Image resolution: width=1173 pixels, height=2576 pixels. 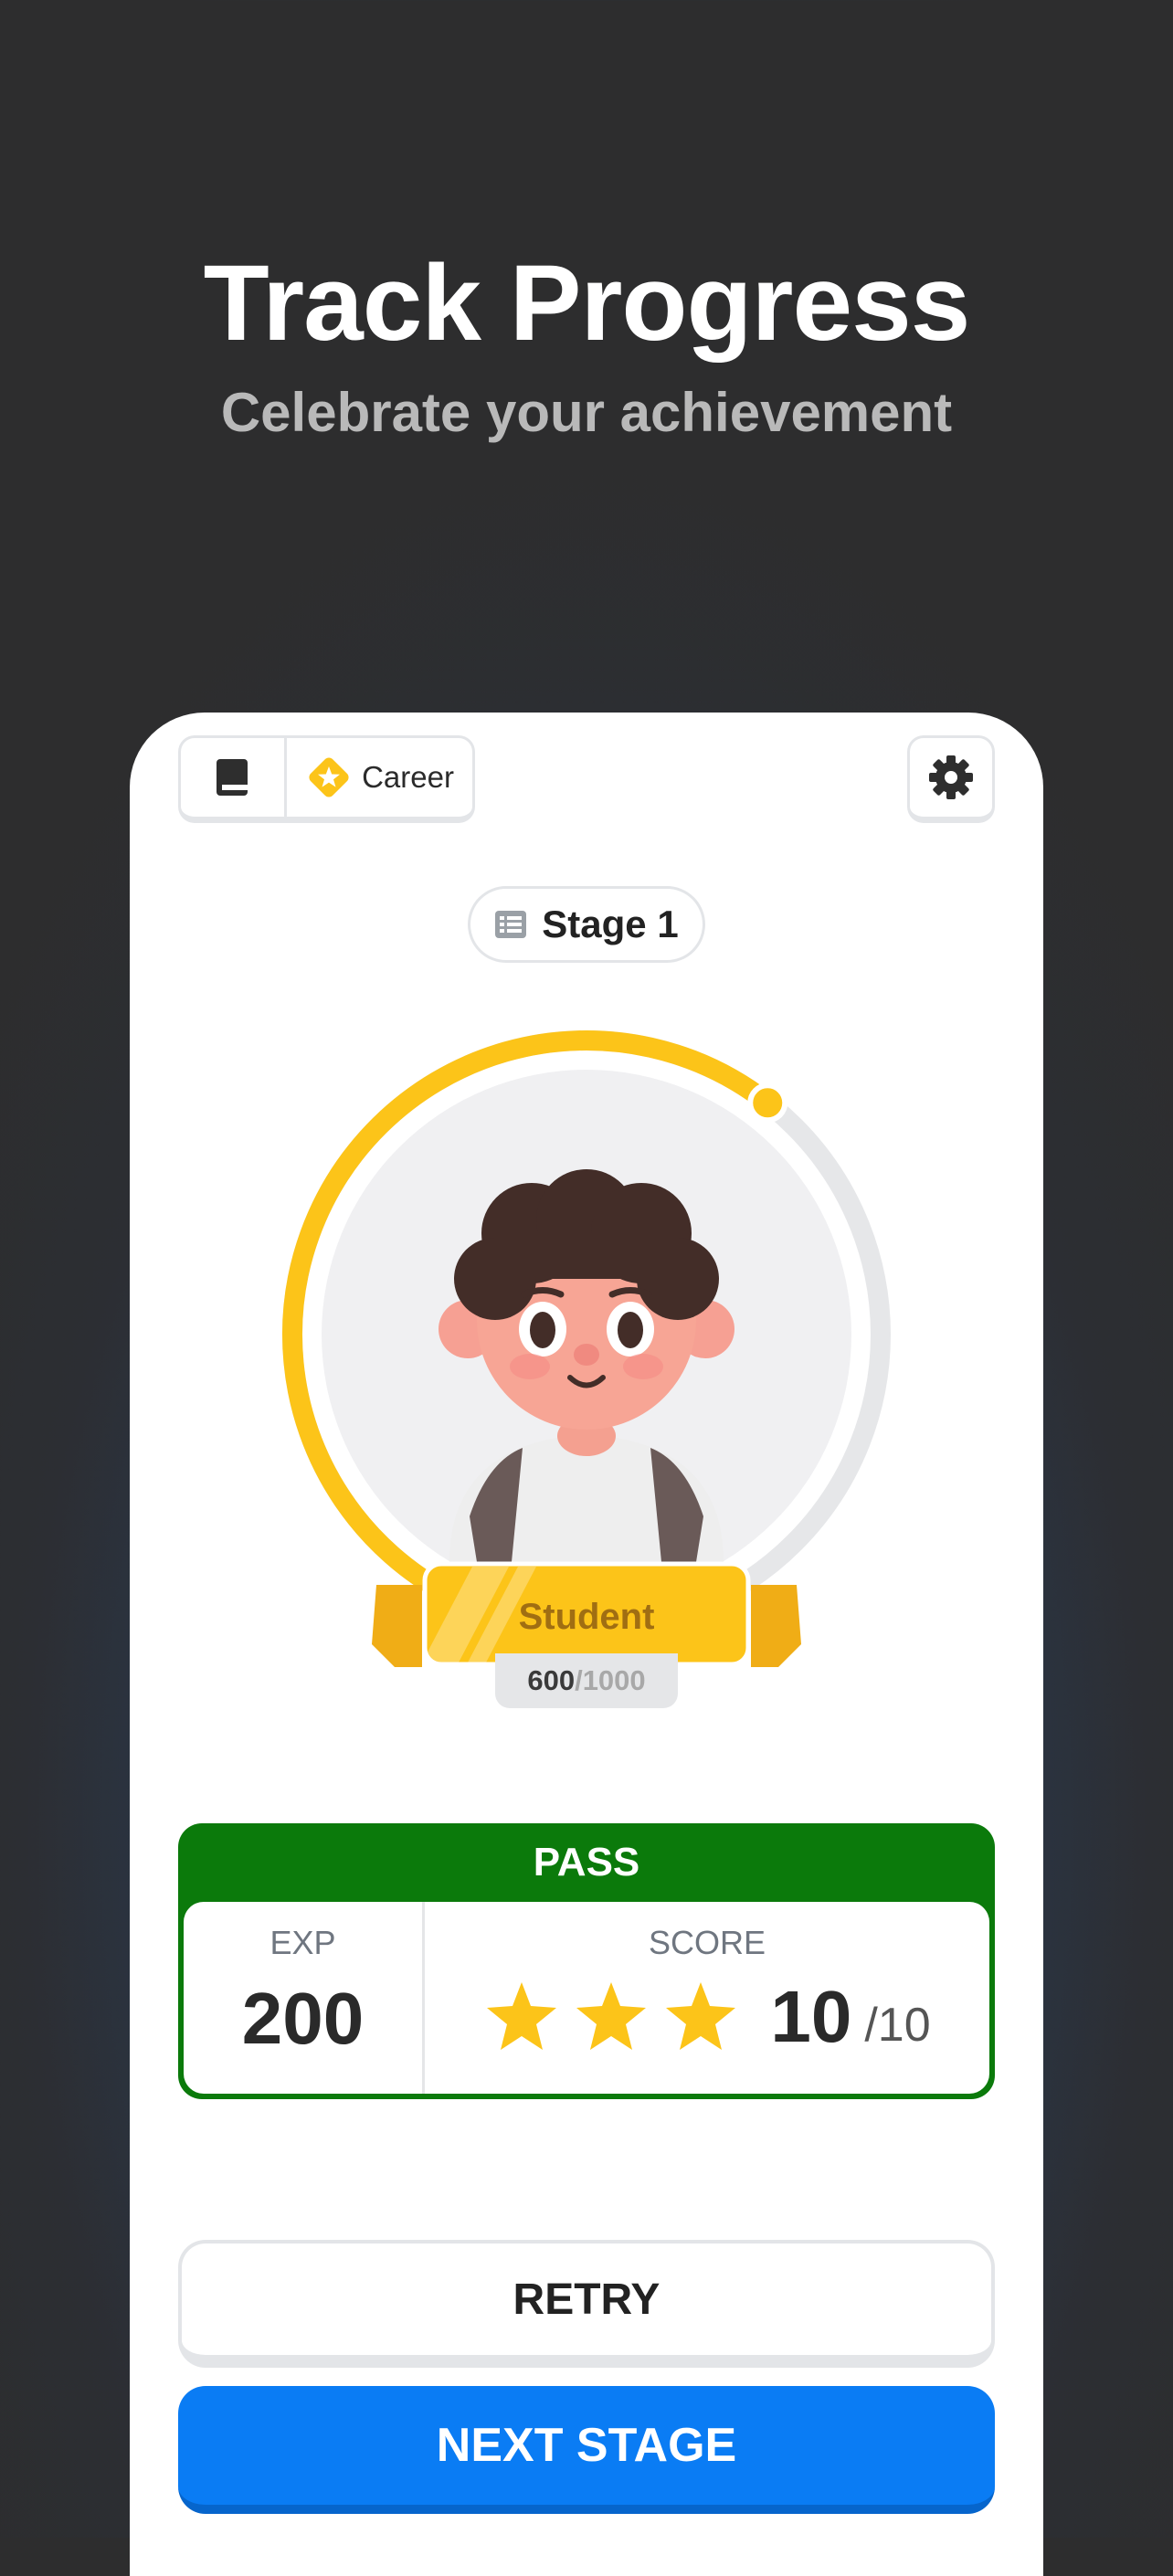 I want to click on score-label: SCORE, so click(x=707, y=1943).